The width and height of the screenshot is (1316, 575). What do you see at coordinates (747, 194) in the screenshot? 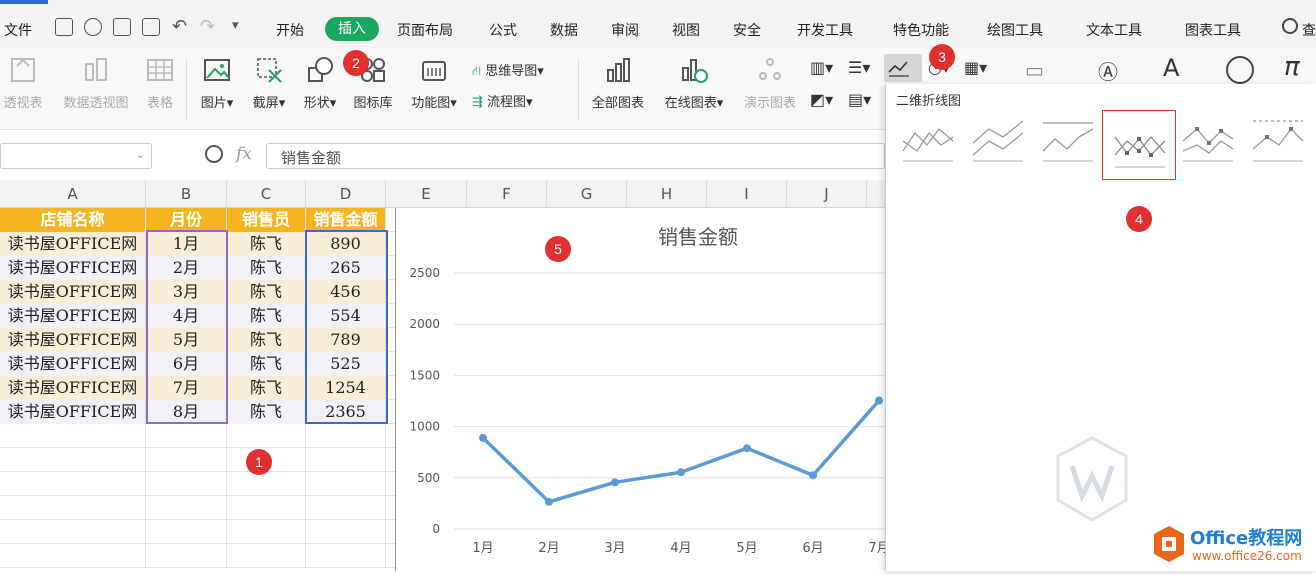
I see `column-header: I` at bounding box center [747, 194].